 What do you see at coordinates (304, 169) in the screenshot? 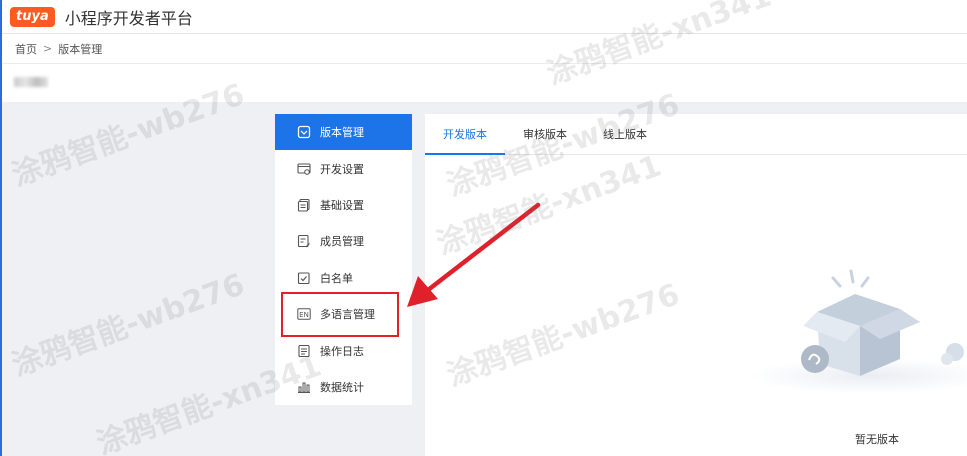
I see `dev-settings-icon` at bounding box center [304, 169].